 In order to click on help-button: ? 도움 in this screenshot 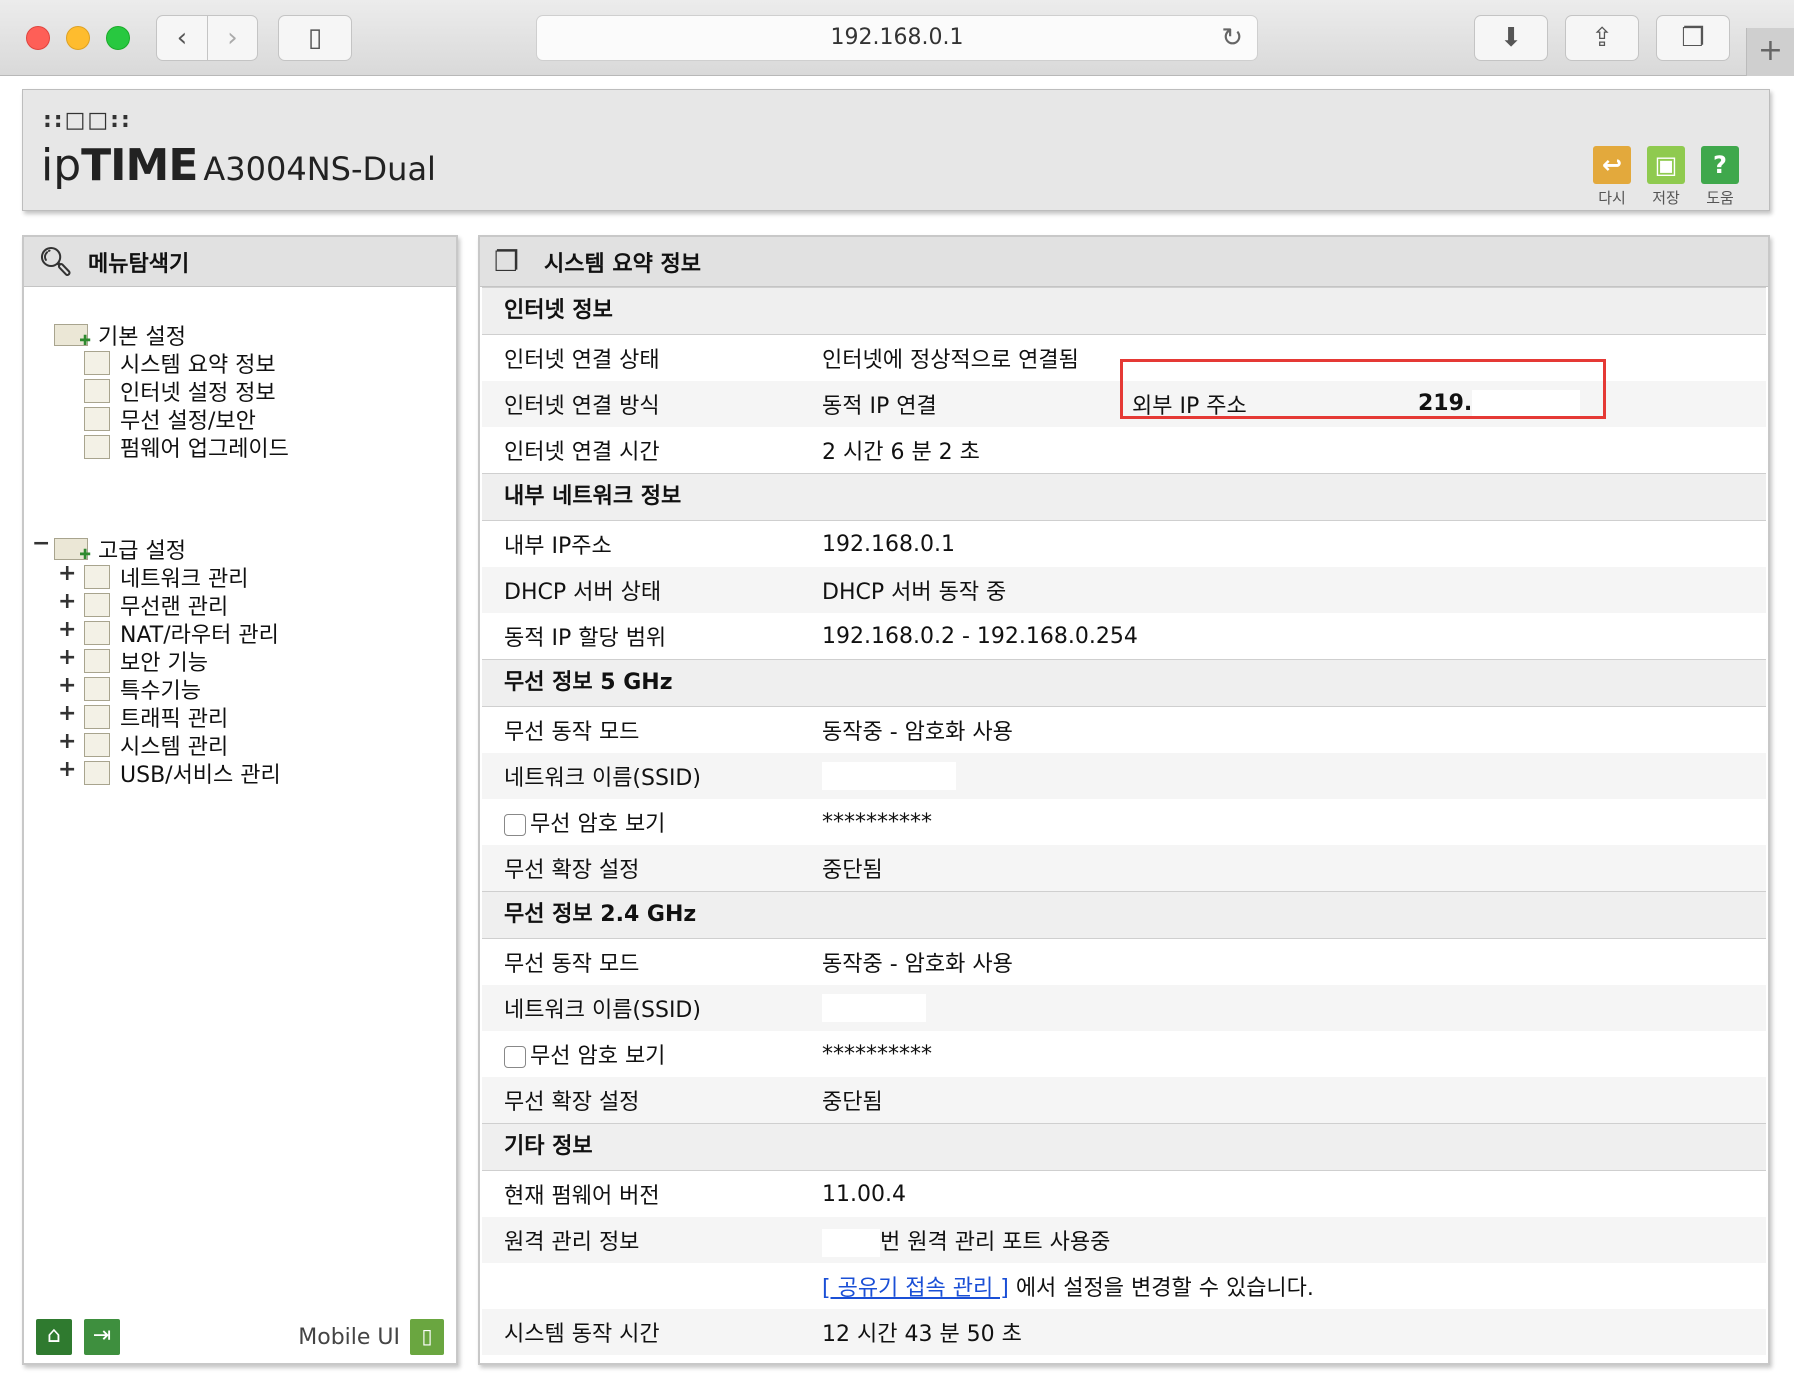, I will do `click(1720, 177)`.